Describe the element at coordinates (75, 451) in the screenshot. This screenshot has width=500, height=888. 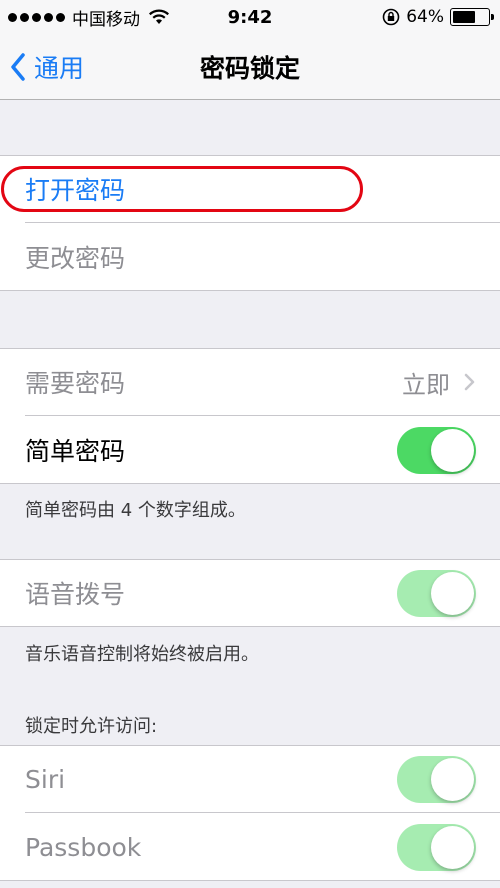
I see `simple-passcode-label: 简单密码` at that location.